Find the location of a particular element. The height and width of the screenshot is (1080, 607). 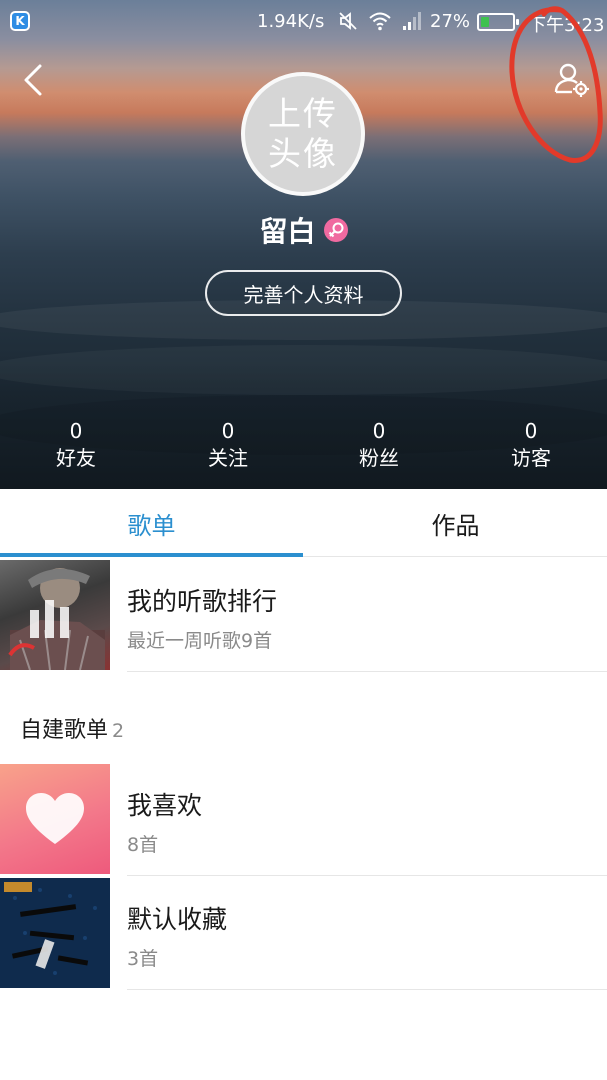

edit-profile-button: 完善个人资料 is located at coordinates (303, 293).